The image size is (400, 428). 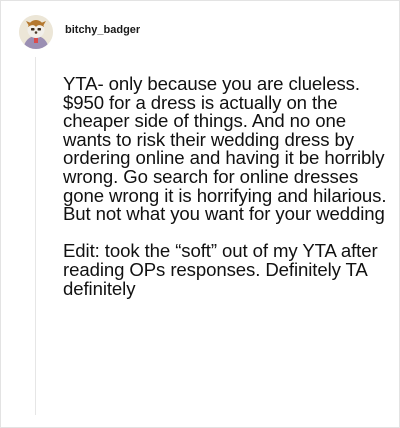 What do you see at coordinates (102, 30) in the screenshot?
I see `username: bitchy_badger` at bounding box center [102, 30].